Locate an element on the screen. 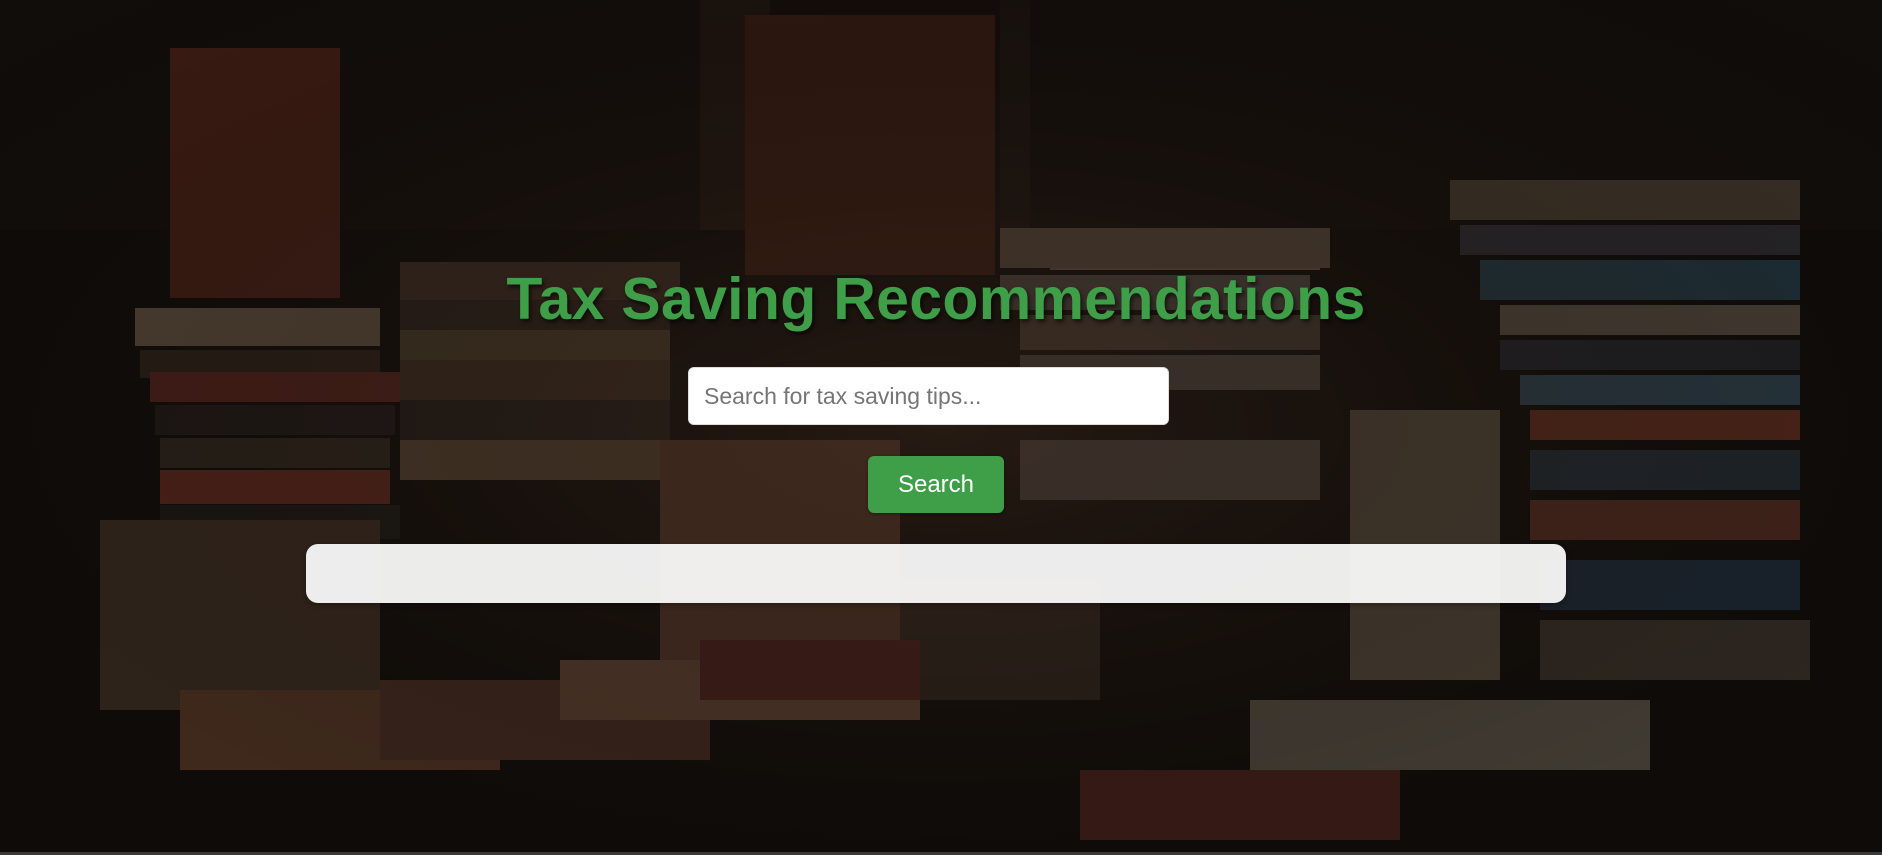 This screenshot has height=855, width=1882. results-panel is located at coordinates (936, 573).